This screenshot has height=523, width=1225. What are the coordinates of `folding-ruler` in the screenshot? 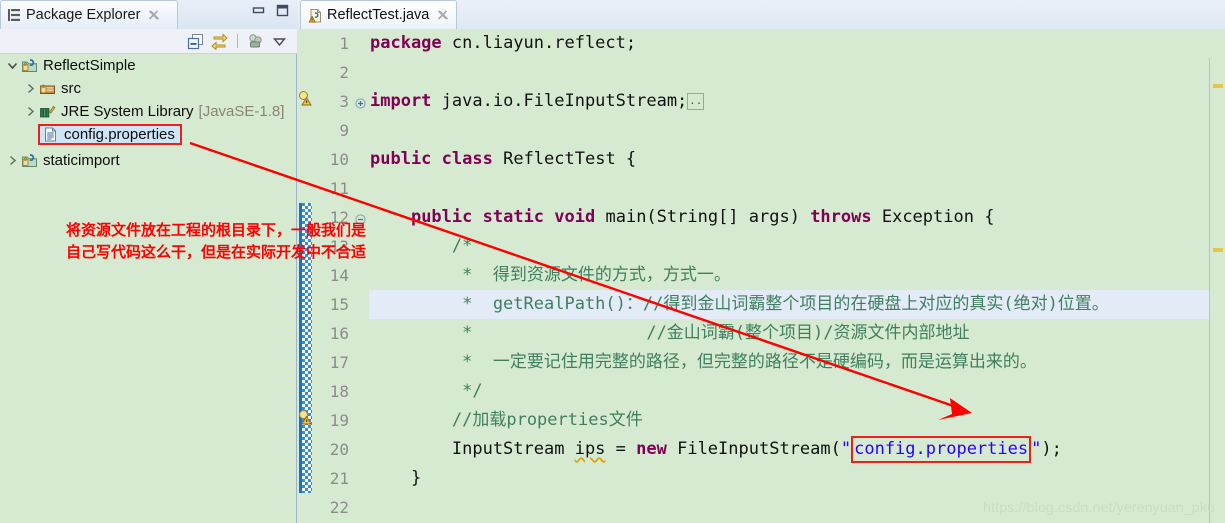 It's located at (361, 276).